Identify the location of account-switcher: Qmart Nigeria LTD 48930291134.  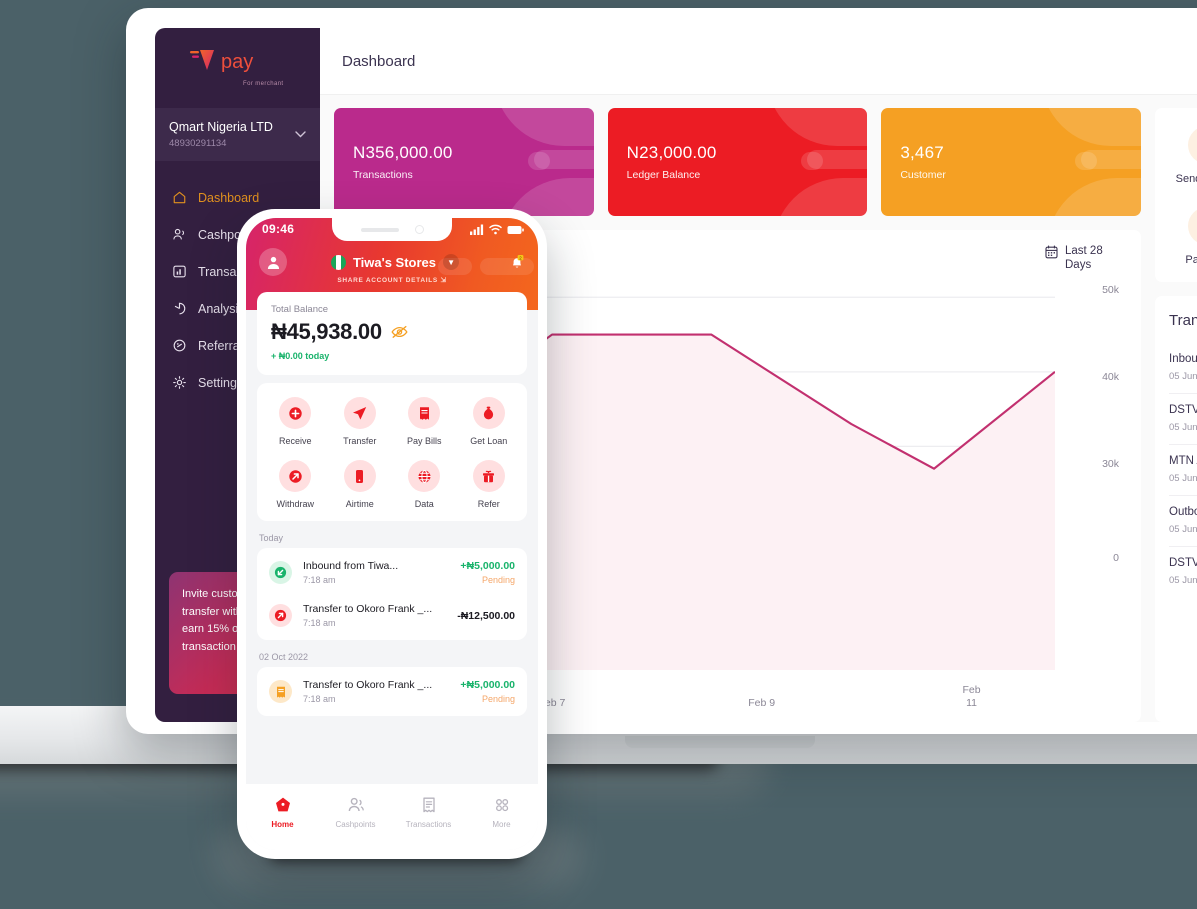
(237, 134).